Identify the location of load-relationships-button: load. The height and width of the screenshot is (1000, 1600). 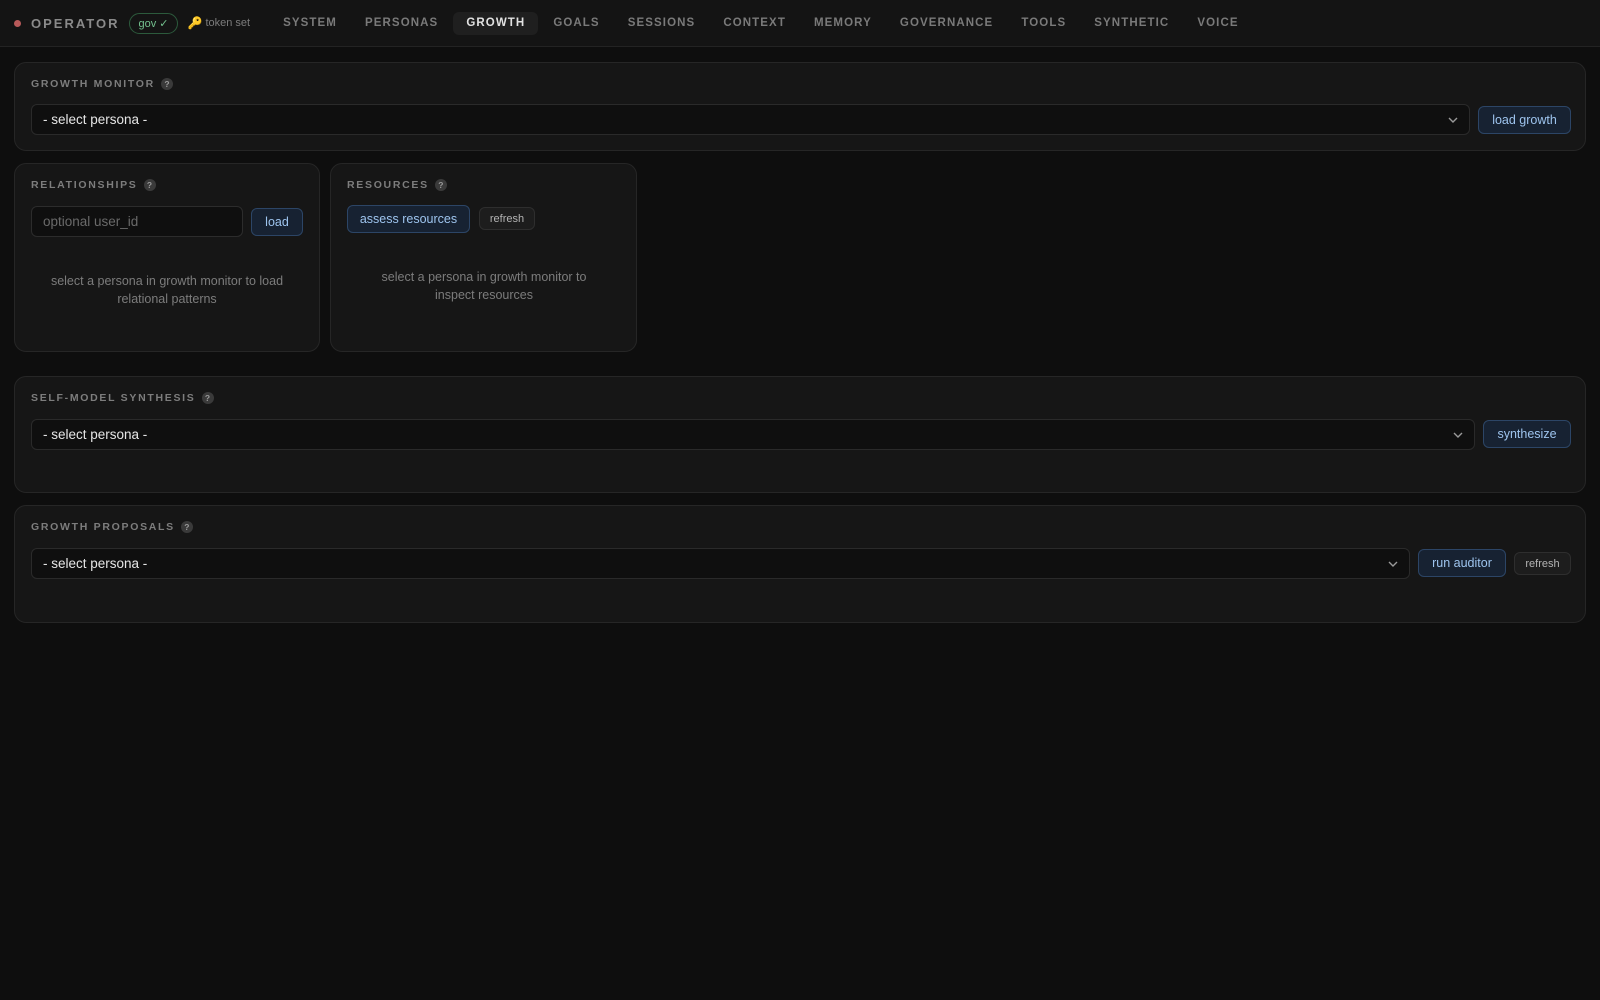
(277, 222).